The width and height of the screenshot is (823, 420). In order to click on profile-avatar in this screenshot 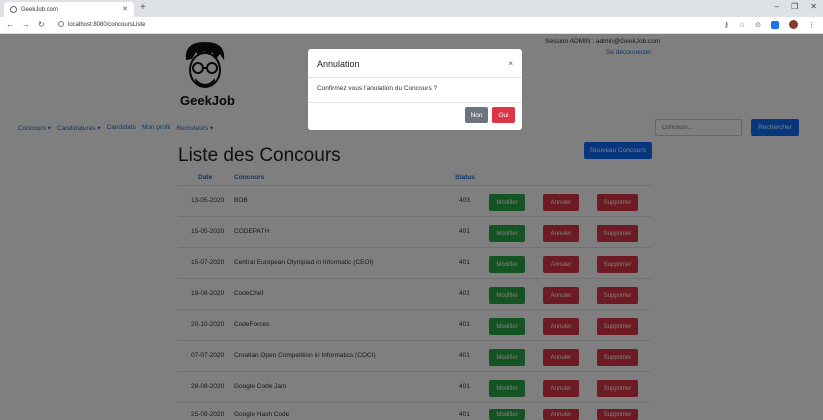, I will do `click(793, 24)`.